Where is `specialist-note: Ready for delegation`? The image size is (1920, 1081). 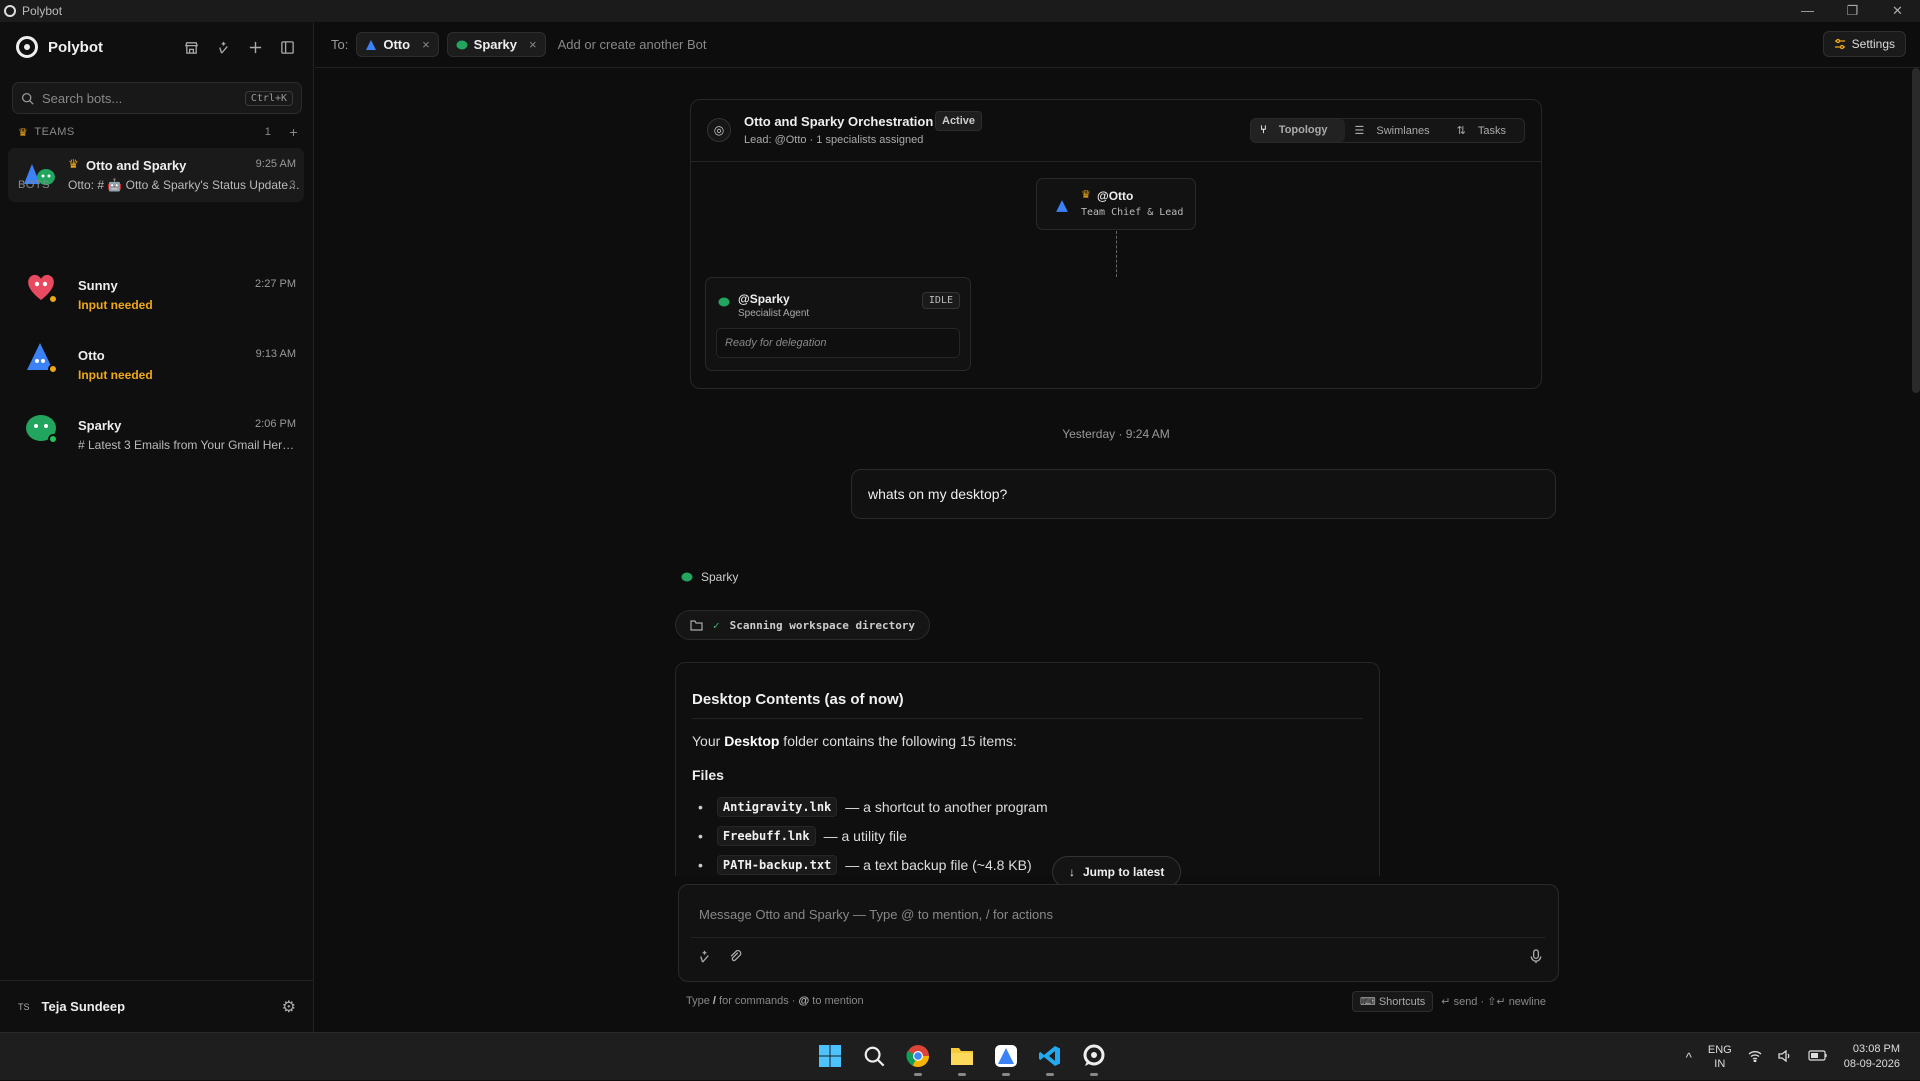 specialist-note: Ready for delegation is located at coordinates (838, 343).